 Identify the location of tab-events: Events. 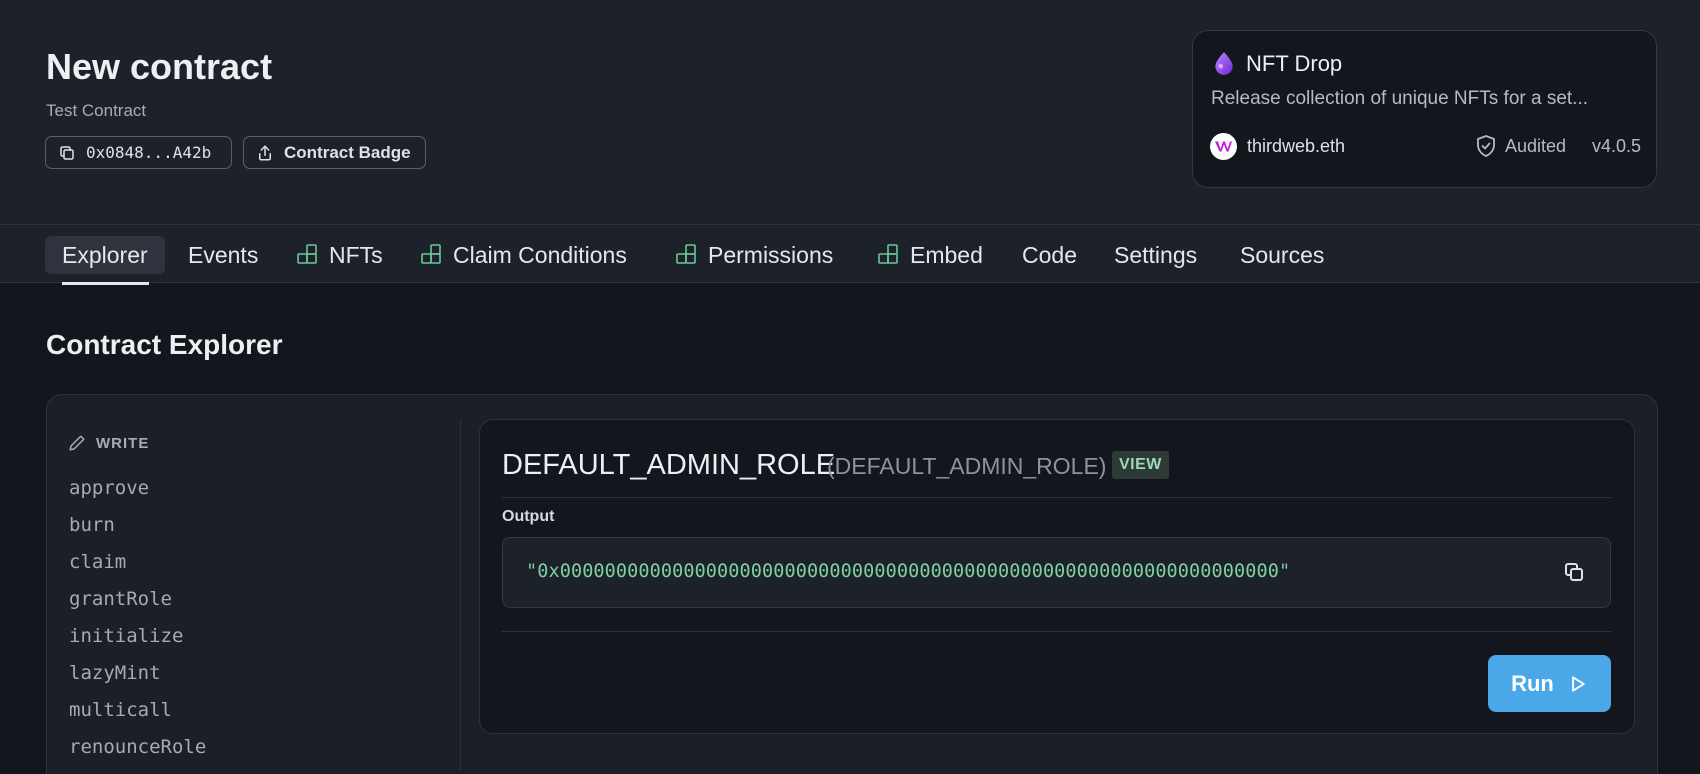
(223, 255).